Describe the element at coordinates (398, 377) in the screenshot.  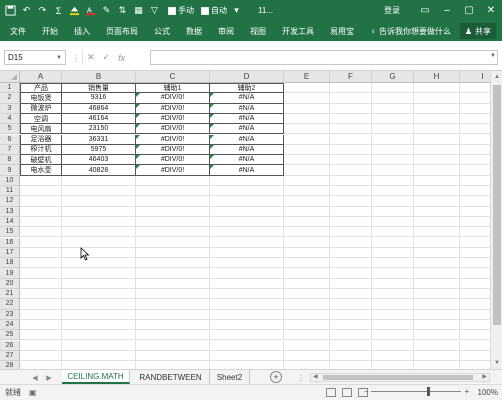
I see `horizontal-scroll-thumb` at that location.